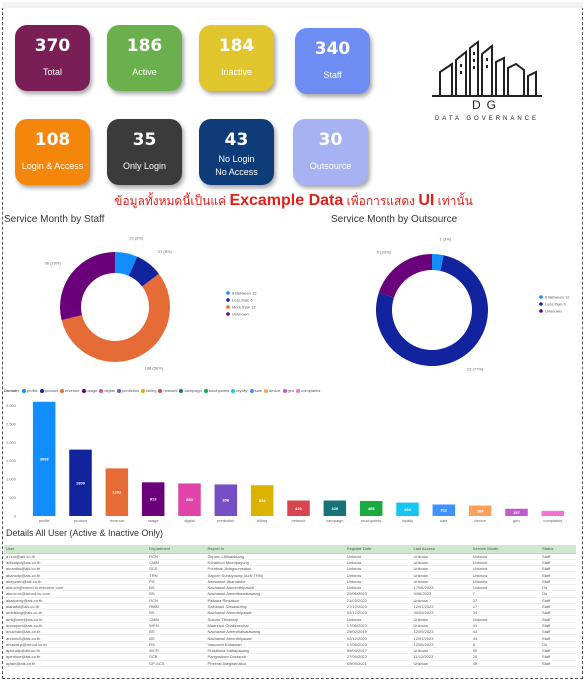  What do you see at coordinates (144, 72) in the screenshot?
I see `kpi-label: Active` at bounding box center [144, 72].